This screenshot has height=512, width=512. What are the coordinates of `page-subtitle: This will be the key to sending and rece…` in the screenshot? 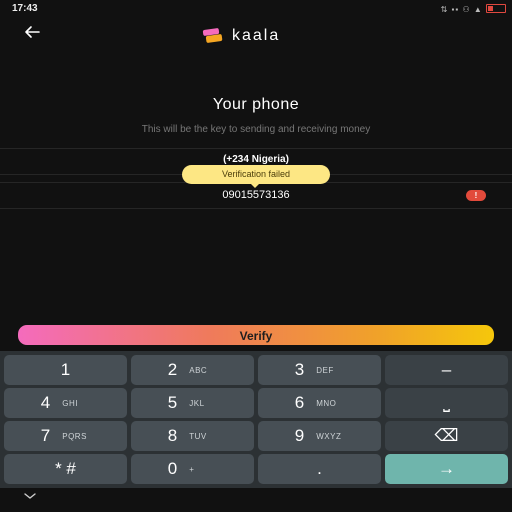 It's located at (256, 129).